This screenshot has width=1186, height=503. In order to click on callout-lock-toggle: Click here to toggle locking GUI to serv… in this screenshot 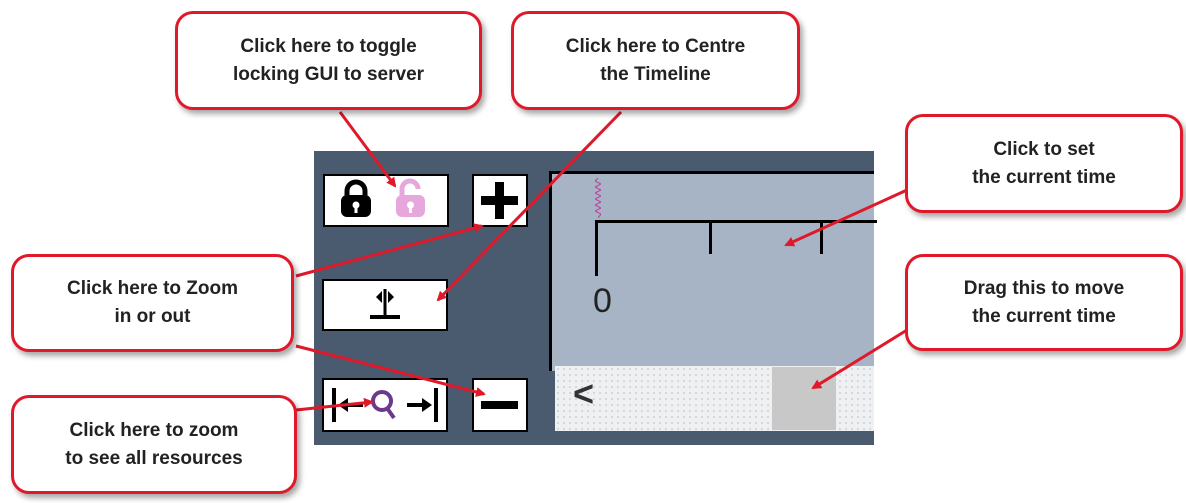, I will do `click(328, 60)`.